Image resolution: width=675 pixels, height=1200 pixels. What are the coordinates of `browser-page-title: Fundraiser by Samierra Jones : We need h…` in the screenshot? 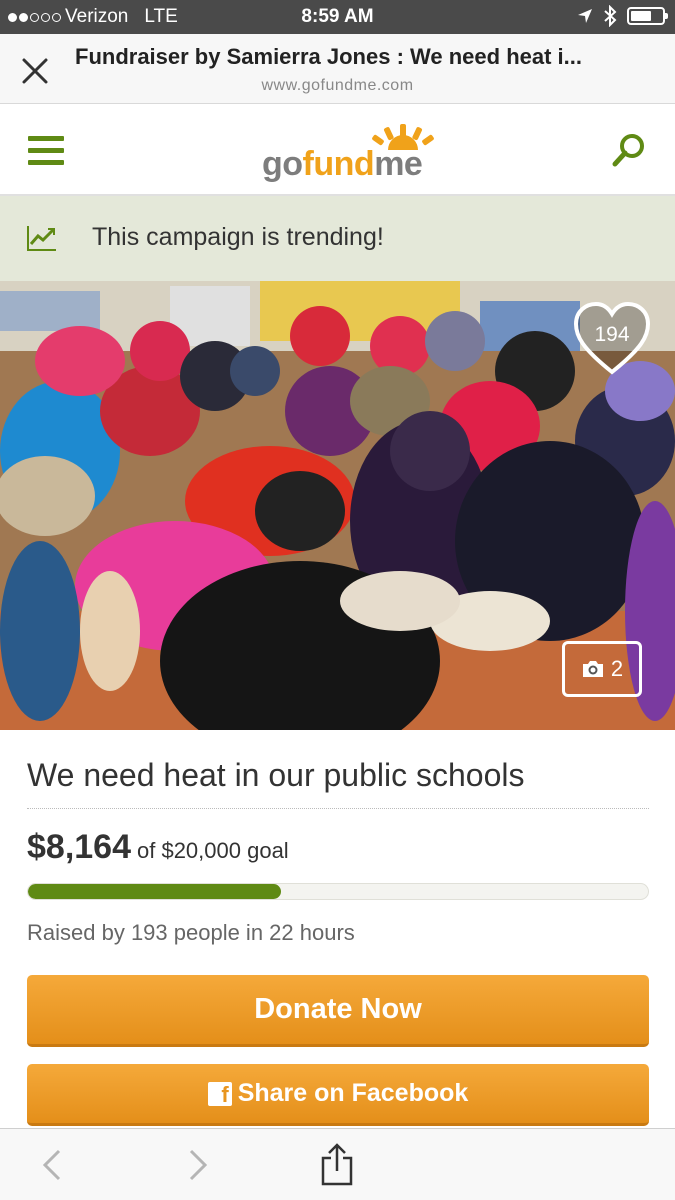 It's located at (328, 56).